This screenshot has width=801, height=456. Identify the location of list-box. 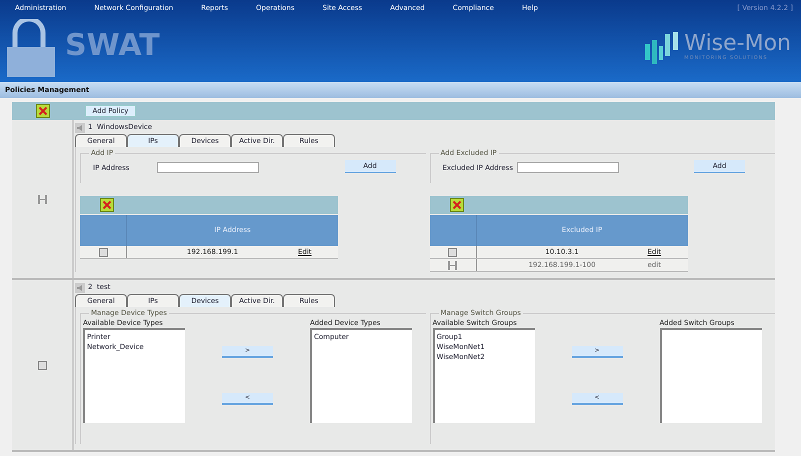
(711, 375).